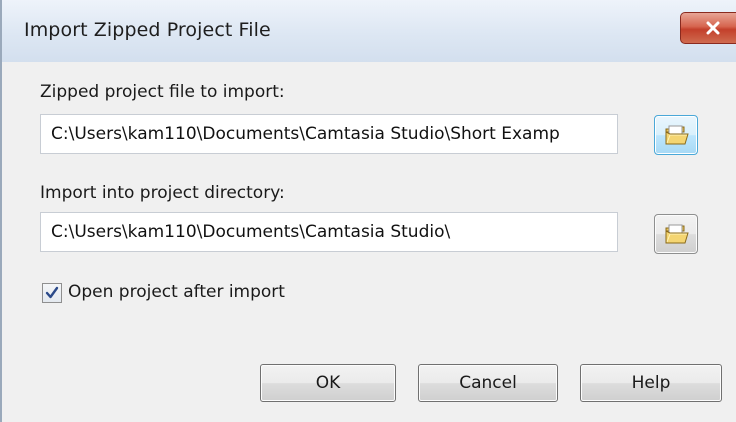 This screenshot has height=422, width=736. I want to click on dialog-title: Import Zipped Project File, so click(147, 30).